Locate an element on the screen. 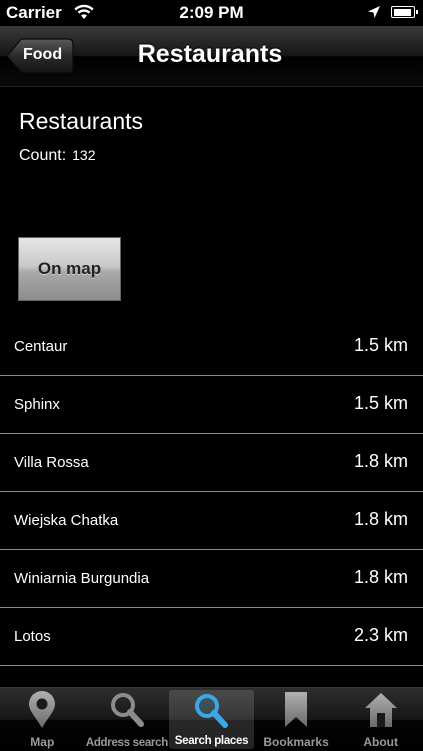 This screenshot has height=751, width=423. tab-label: About is located at coordinates (380, 742).